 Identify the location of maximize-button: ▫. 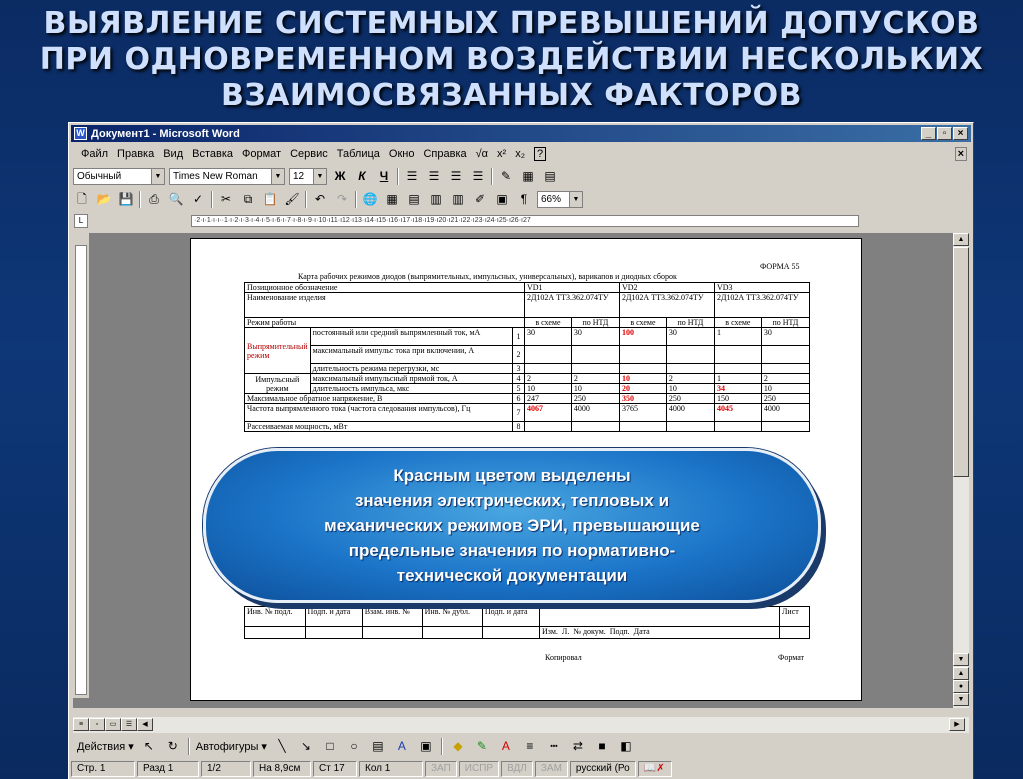
(944, 133).